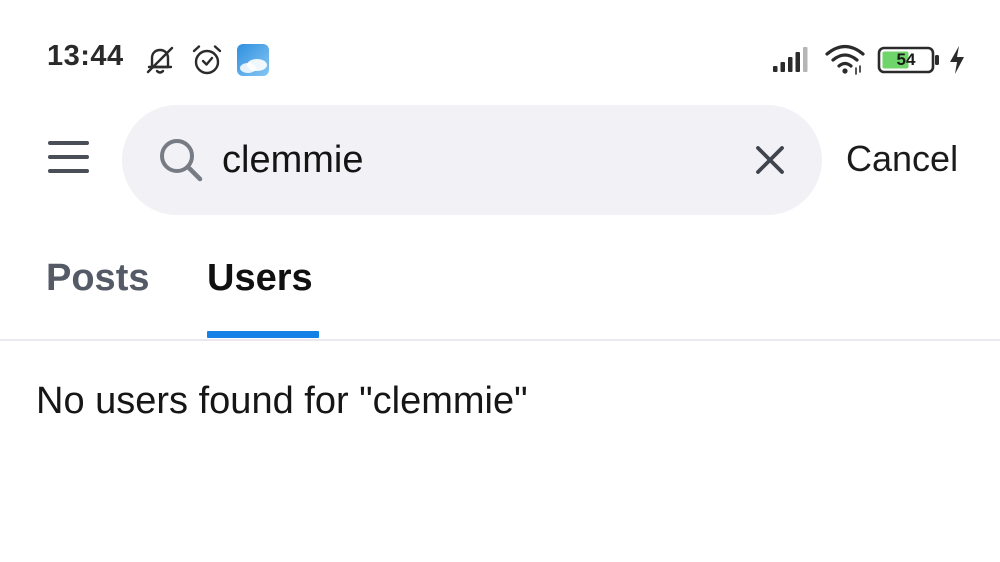  Describe the element at coordinates (957, 60) in the screenshot. I see `charging-icon` at that location.